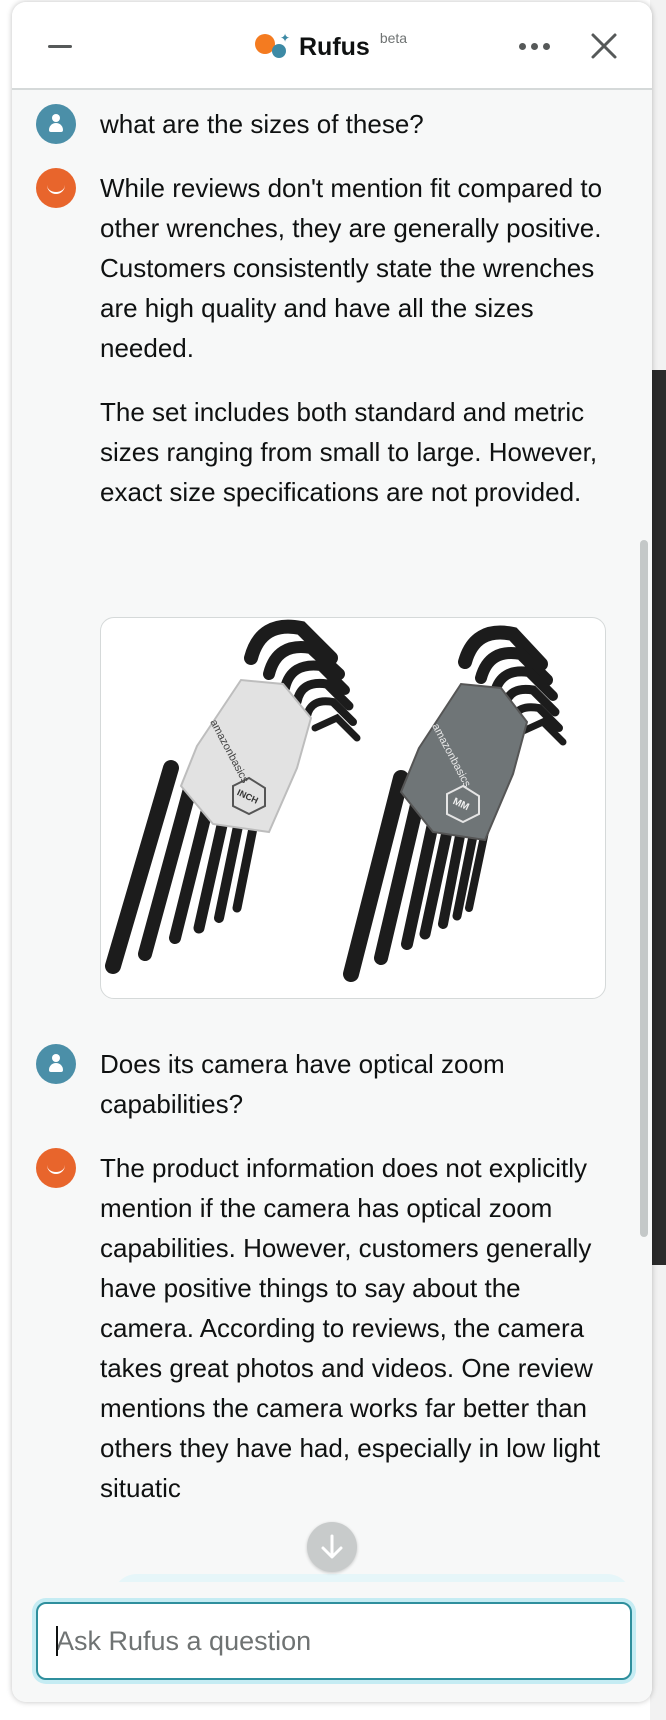  I want to click on question-input, so click(336, 1641).